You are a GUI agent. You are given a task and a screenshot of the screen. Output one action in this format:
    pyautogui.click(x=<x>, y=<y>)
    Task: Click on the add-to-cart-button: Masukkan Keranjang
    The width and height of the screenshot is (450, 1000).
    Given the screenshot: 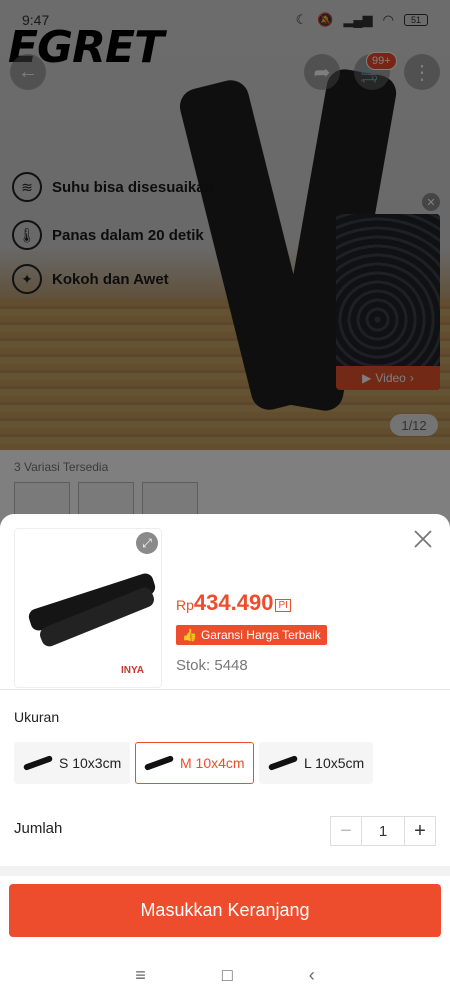 What is the action you would take?
    pyautogui.click(x=225, y=910)
    